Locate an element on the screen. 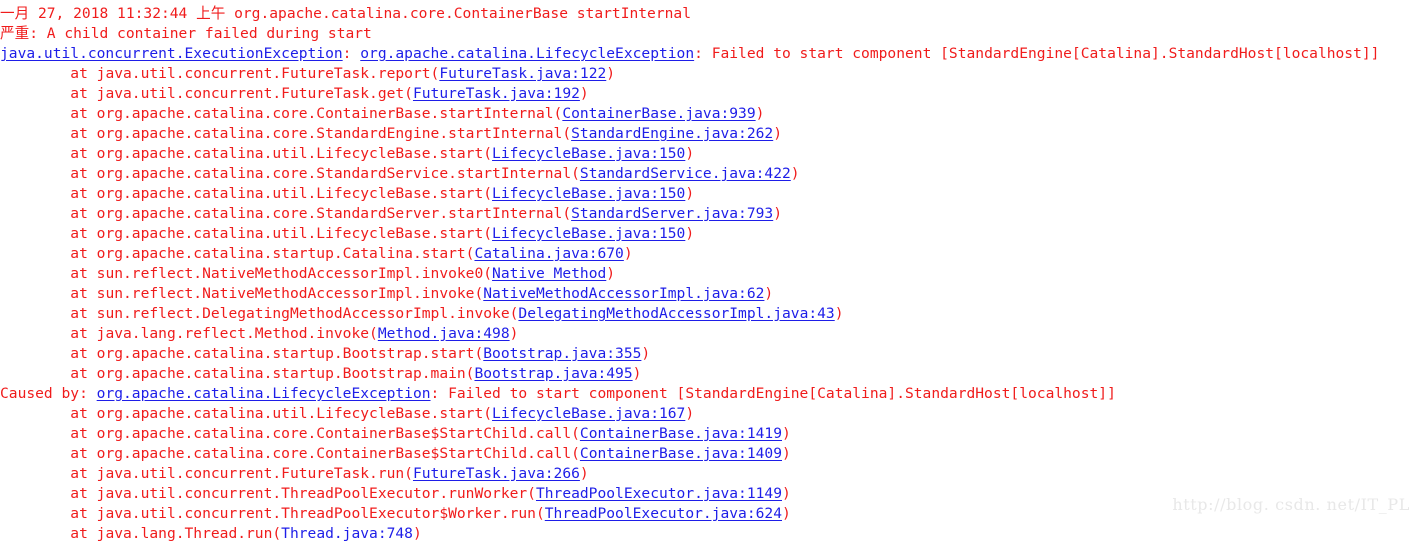 The height and width of the screenshot is (544, 1416). source-link: NativeMethodAccessorImpl.java:62 is located at coordinates (623, 293).